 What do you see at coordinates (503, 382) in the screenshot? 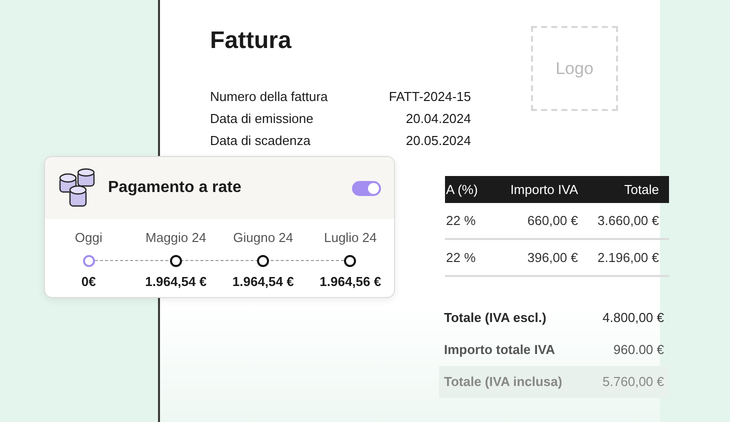
I see `total-label: Totale (IVA inclusa)` at bounding box center [503, 382].